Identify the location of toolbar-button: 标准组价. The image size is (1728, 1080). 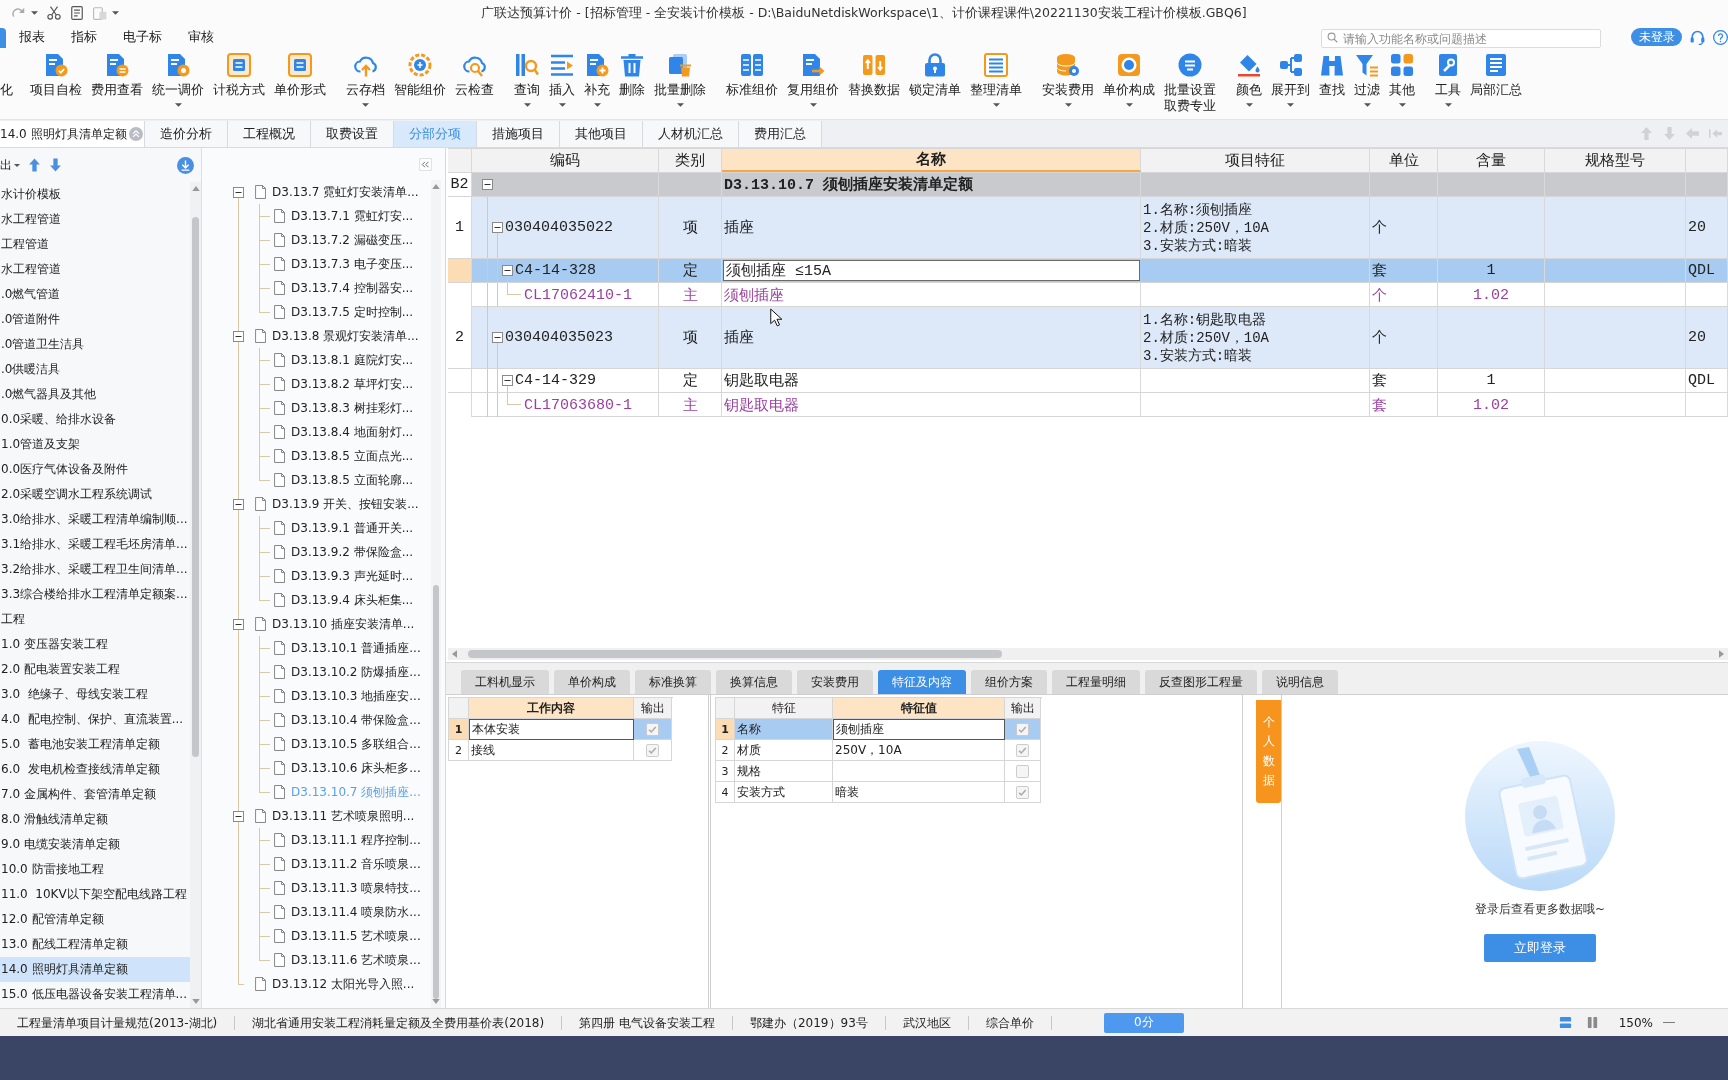
(752, 85).